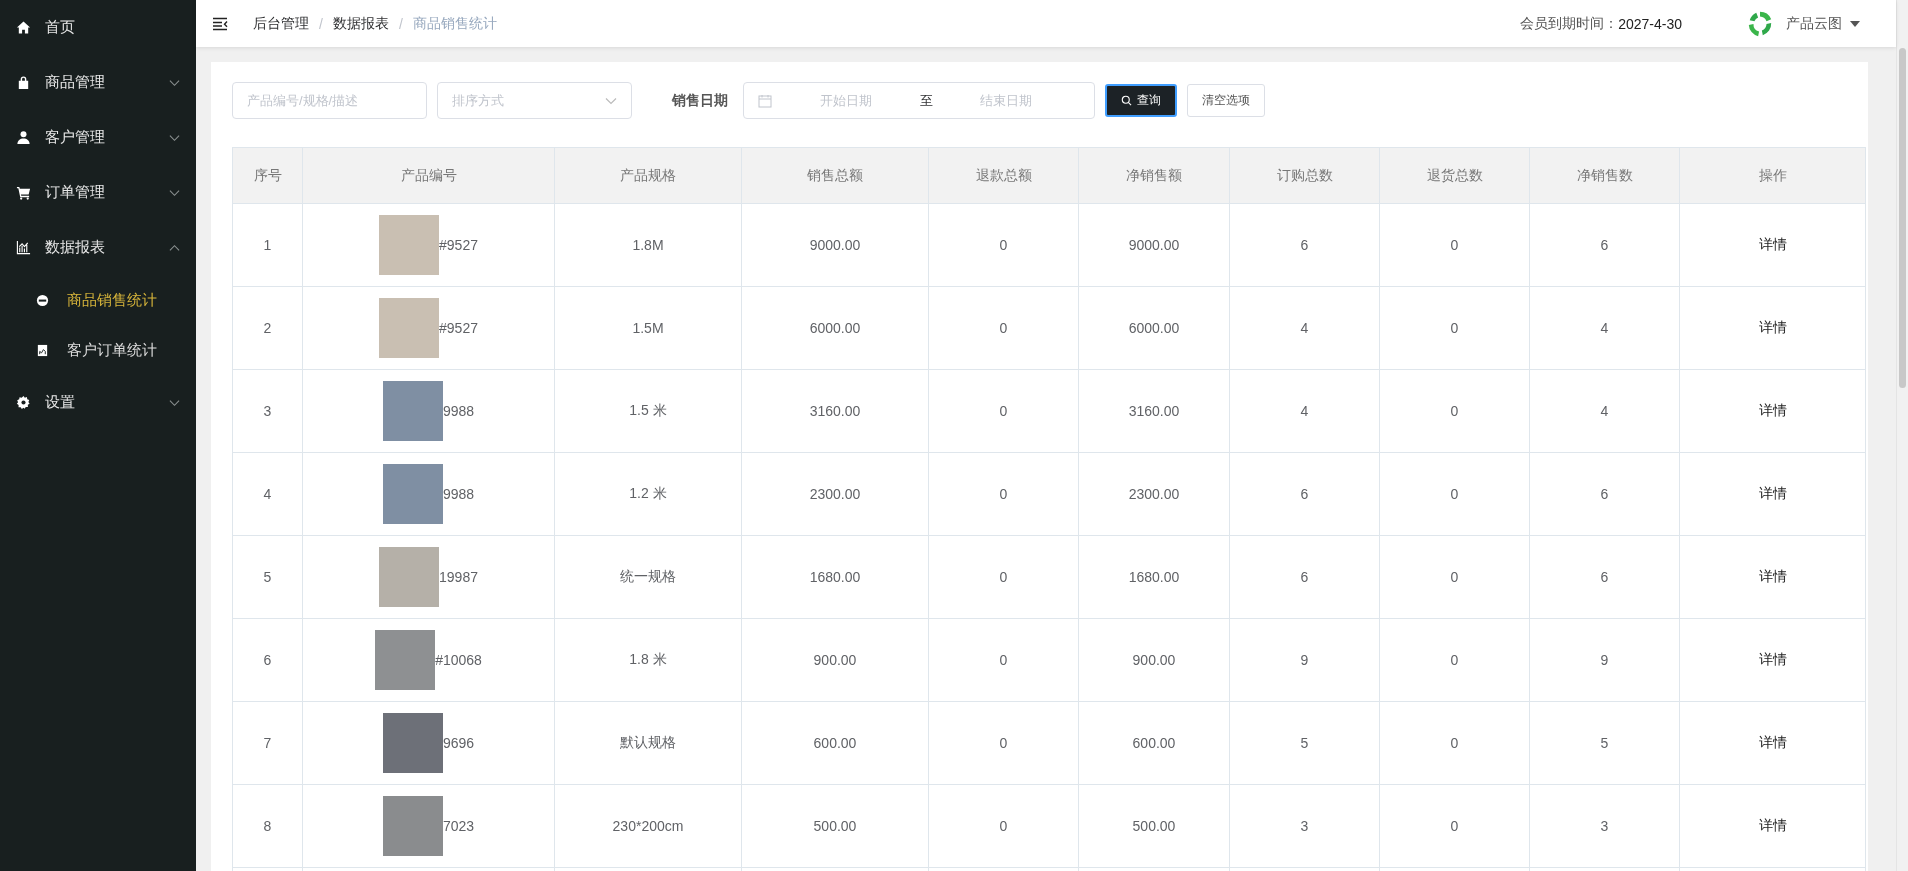  Describe the element at coordinates (98, 247) in the screenshot. I see `nav-item: 数据报表` at that location.